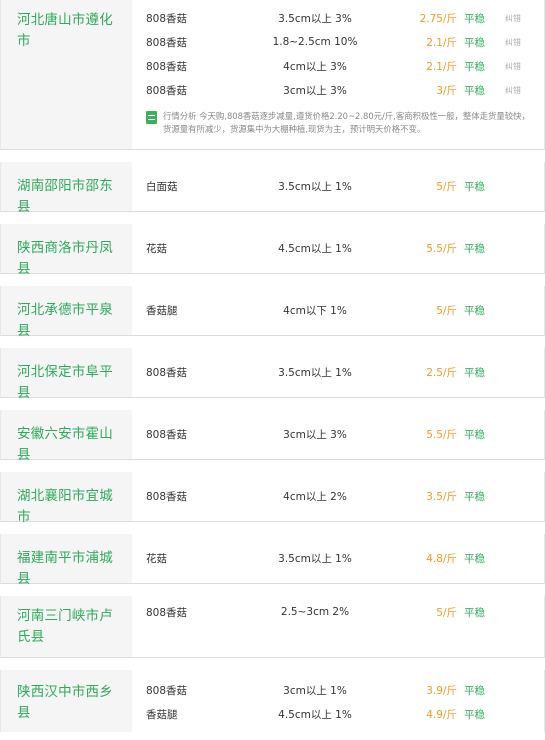 This screenshot has width=545, height=740. I want to click on price-row: 808香菇 3cm以上 3% 3/斤 平稳 纠错, so click(338, 90).